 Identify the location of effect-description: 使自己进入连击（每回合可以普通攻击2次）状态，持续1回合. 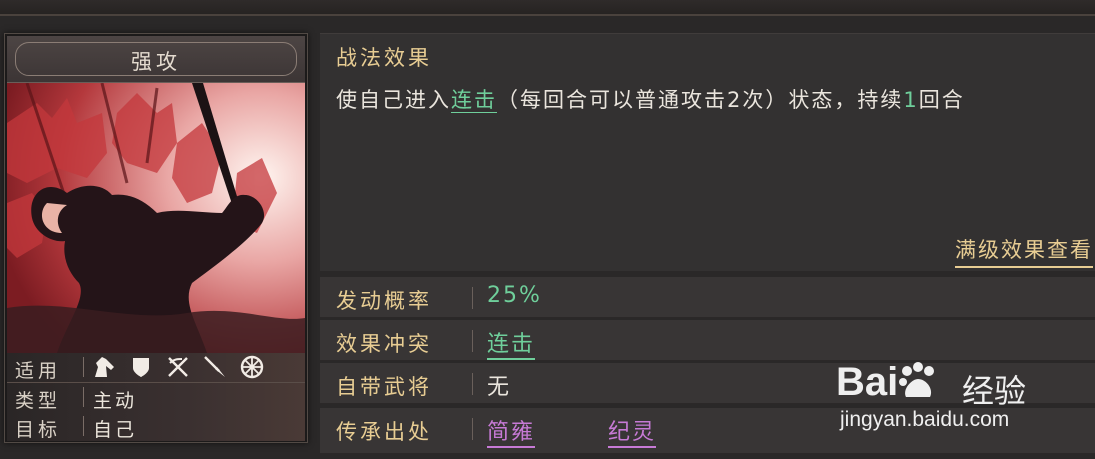
(713, 100).